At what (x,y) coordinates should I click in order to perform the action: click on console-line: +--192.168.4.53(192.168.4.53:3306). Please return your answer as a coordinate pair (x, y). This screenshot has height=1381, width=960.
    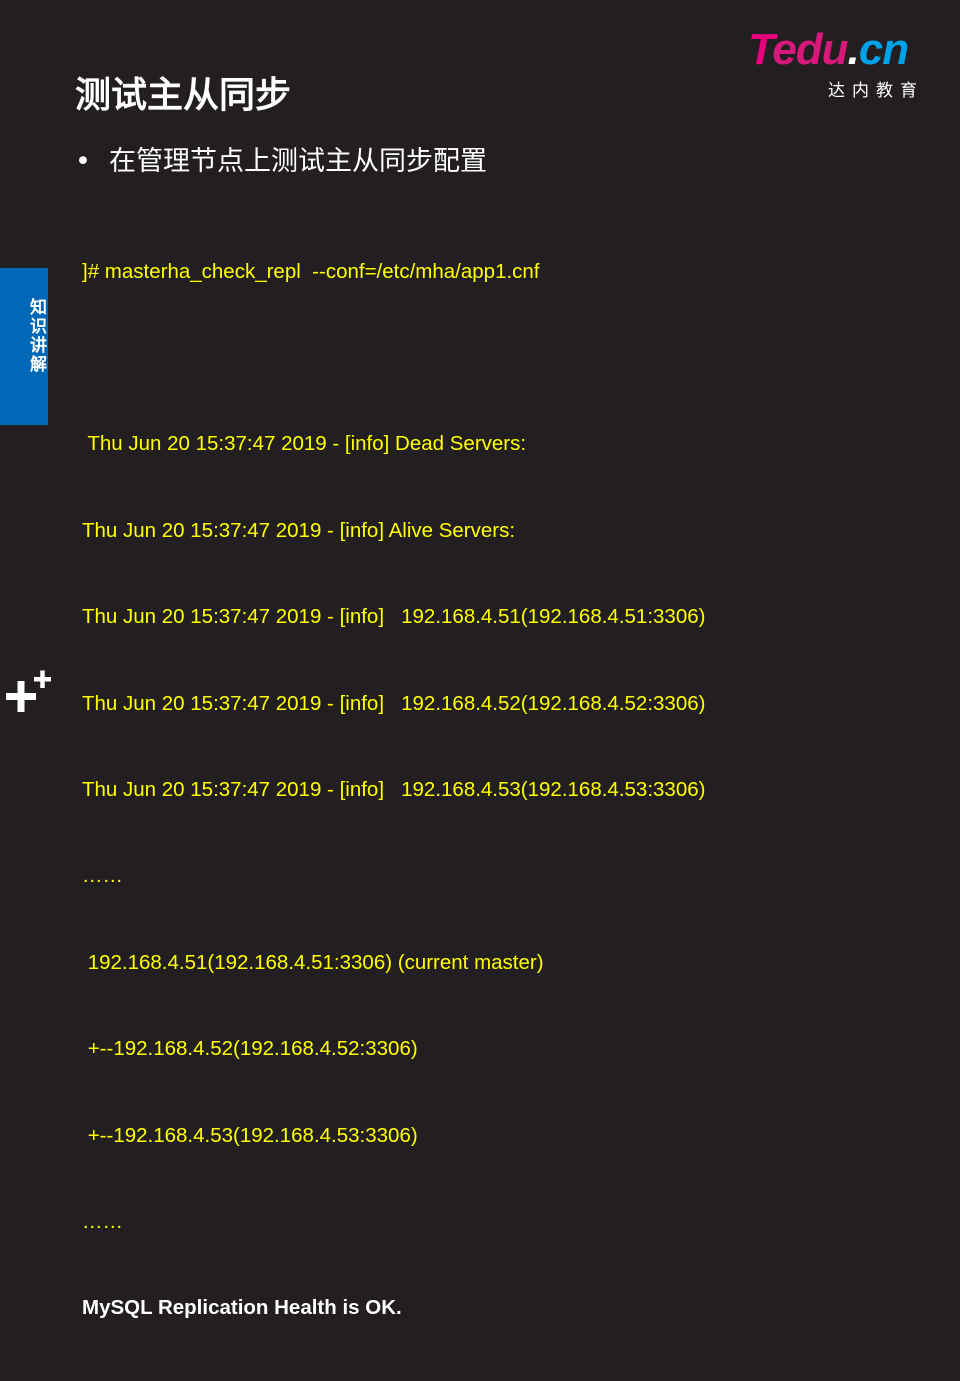
    Looking at the image, I should click on (250, 1135).